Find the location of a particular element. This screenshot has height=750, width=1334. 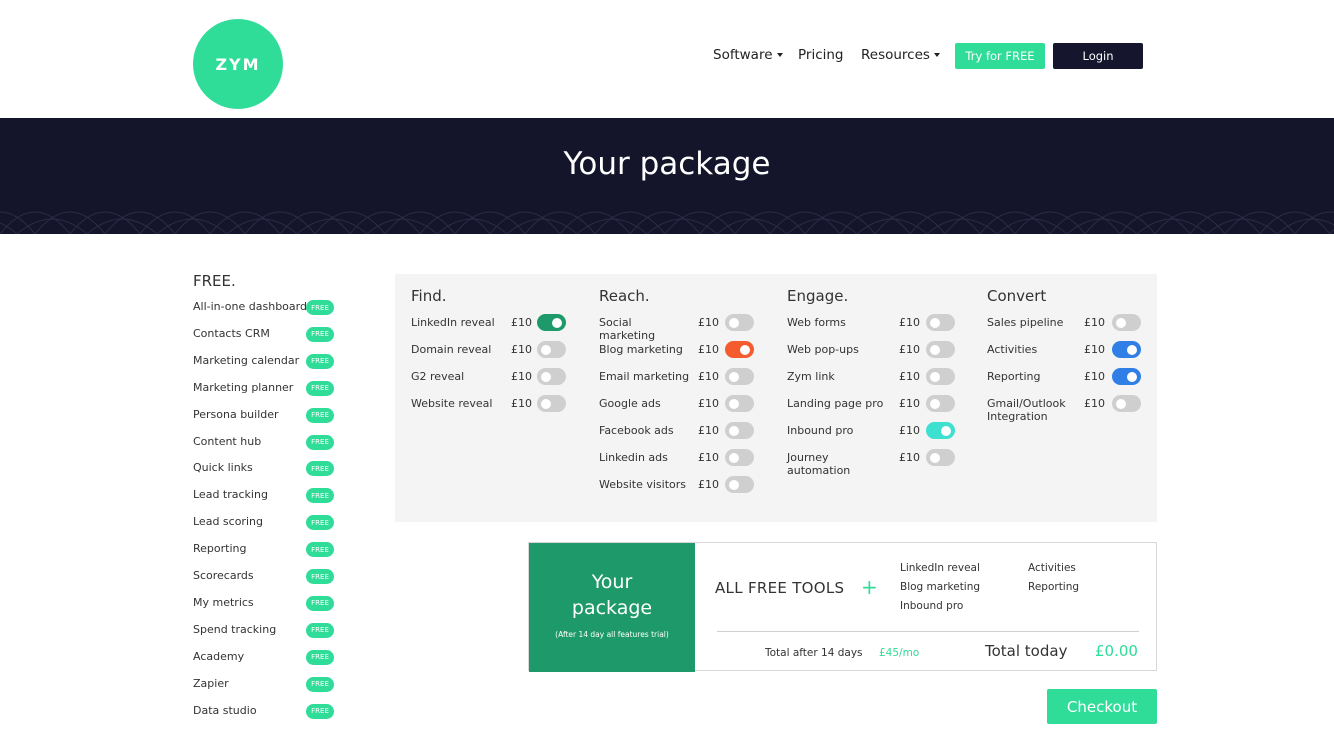

selected-tool: Activities is located at coordinates (1052, 568).